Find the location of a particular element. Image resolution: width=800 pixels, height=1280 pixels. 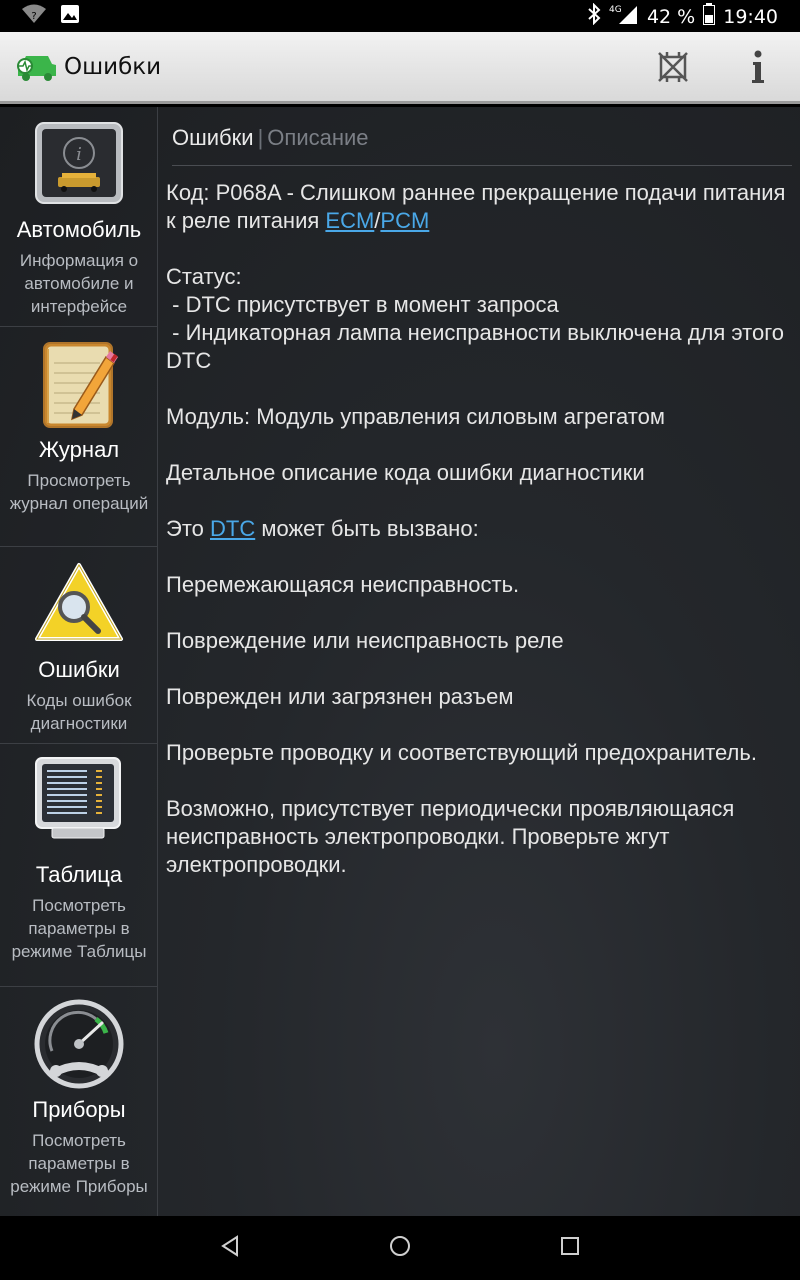

tab-description: Описание is located at coordinates (317, 137).